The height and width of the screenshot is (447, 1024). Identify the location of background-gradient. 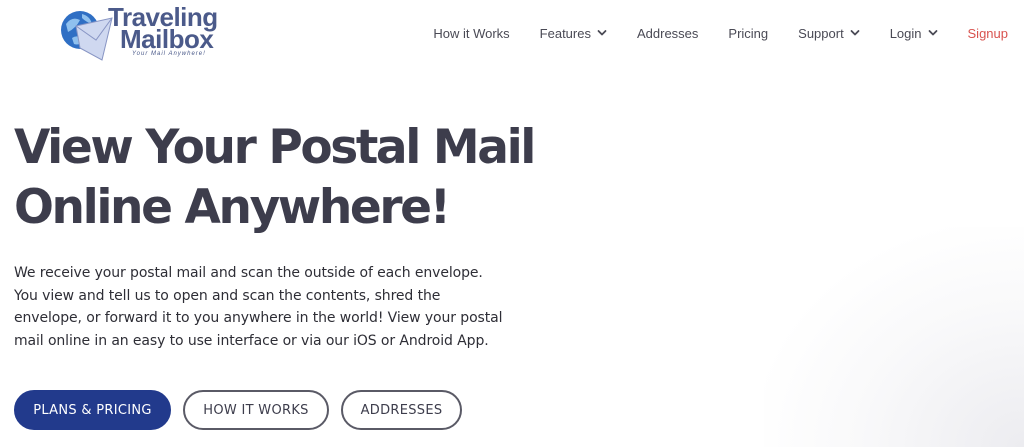
(894, 337).